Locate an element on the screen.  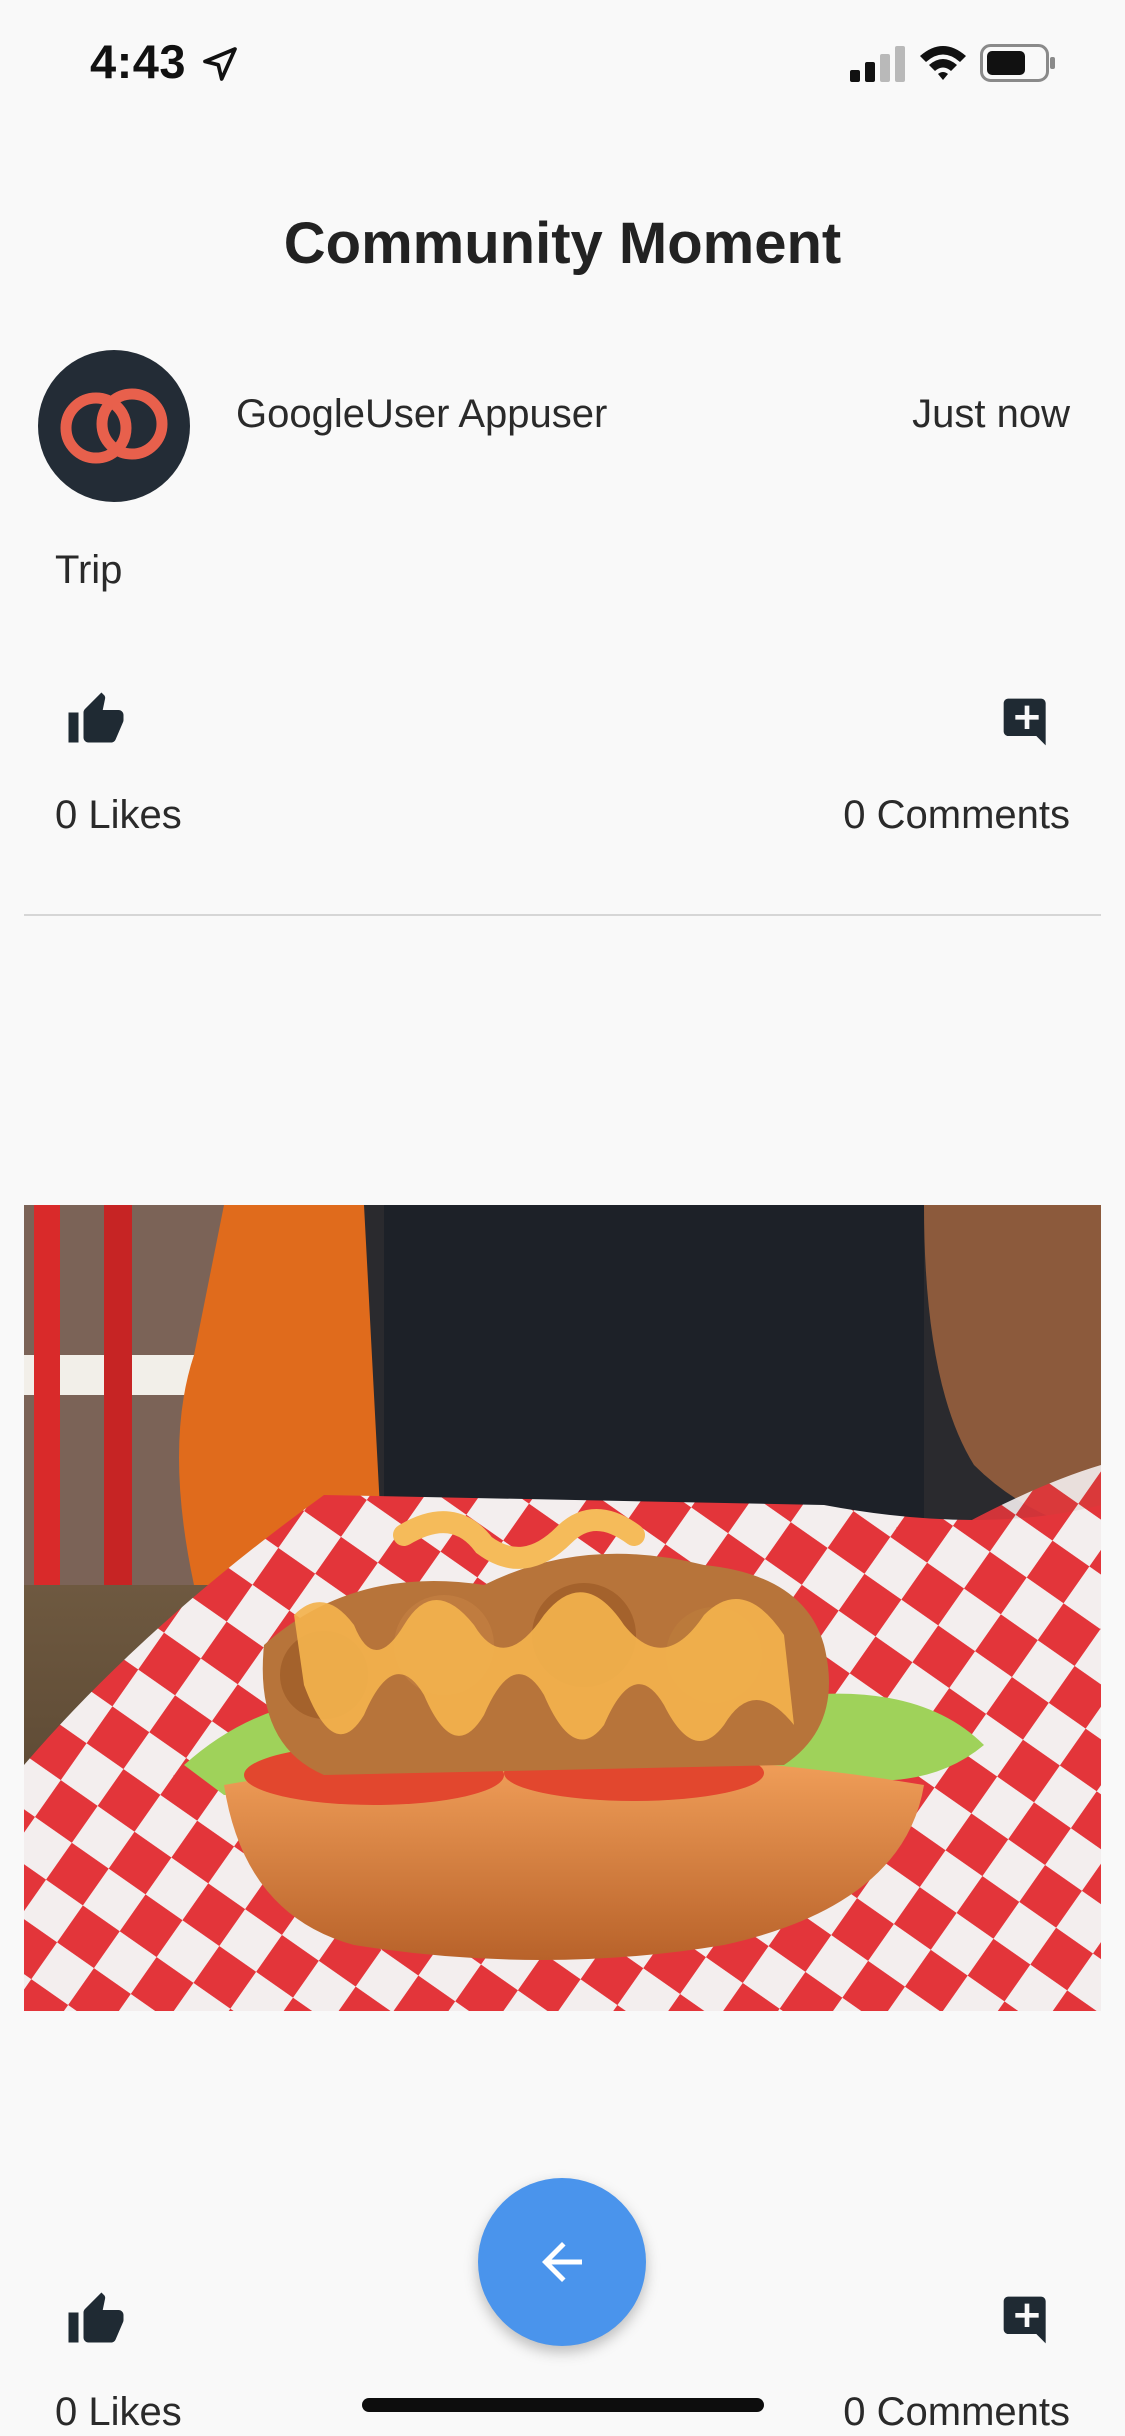
avatar is located at coordinates (114, 426).